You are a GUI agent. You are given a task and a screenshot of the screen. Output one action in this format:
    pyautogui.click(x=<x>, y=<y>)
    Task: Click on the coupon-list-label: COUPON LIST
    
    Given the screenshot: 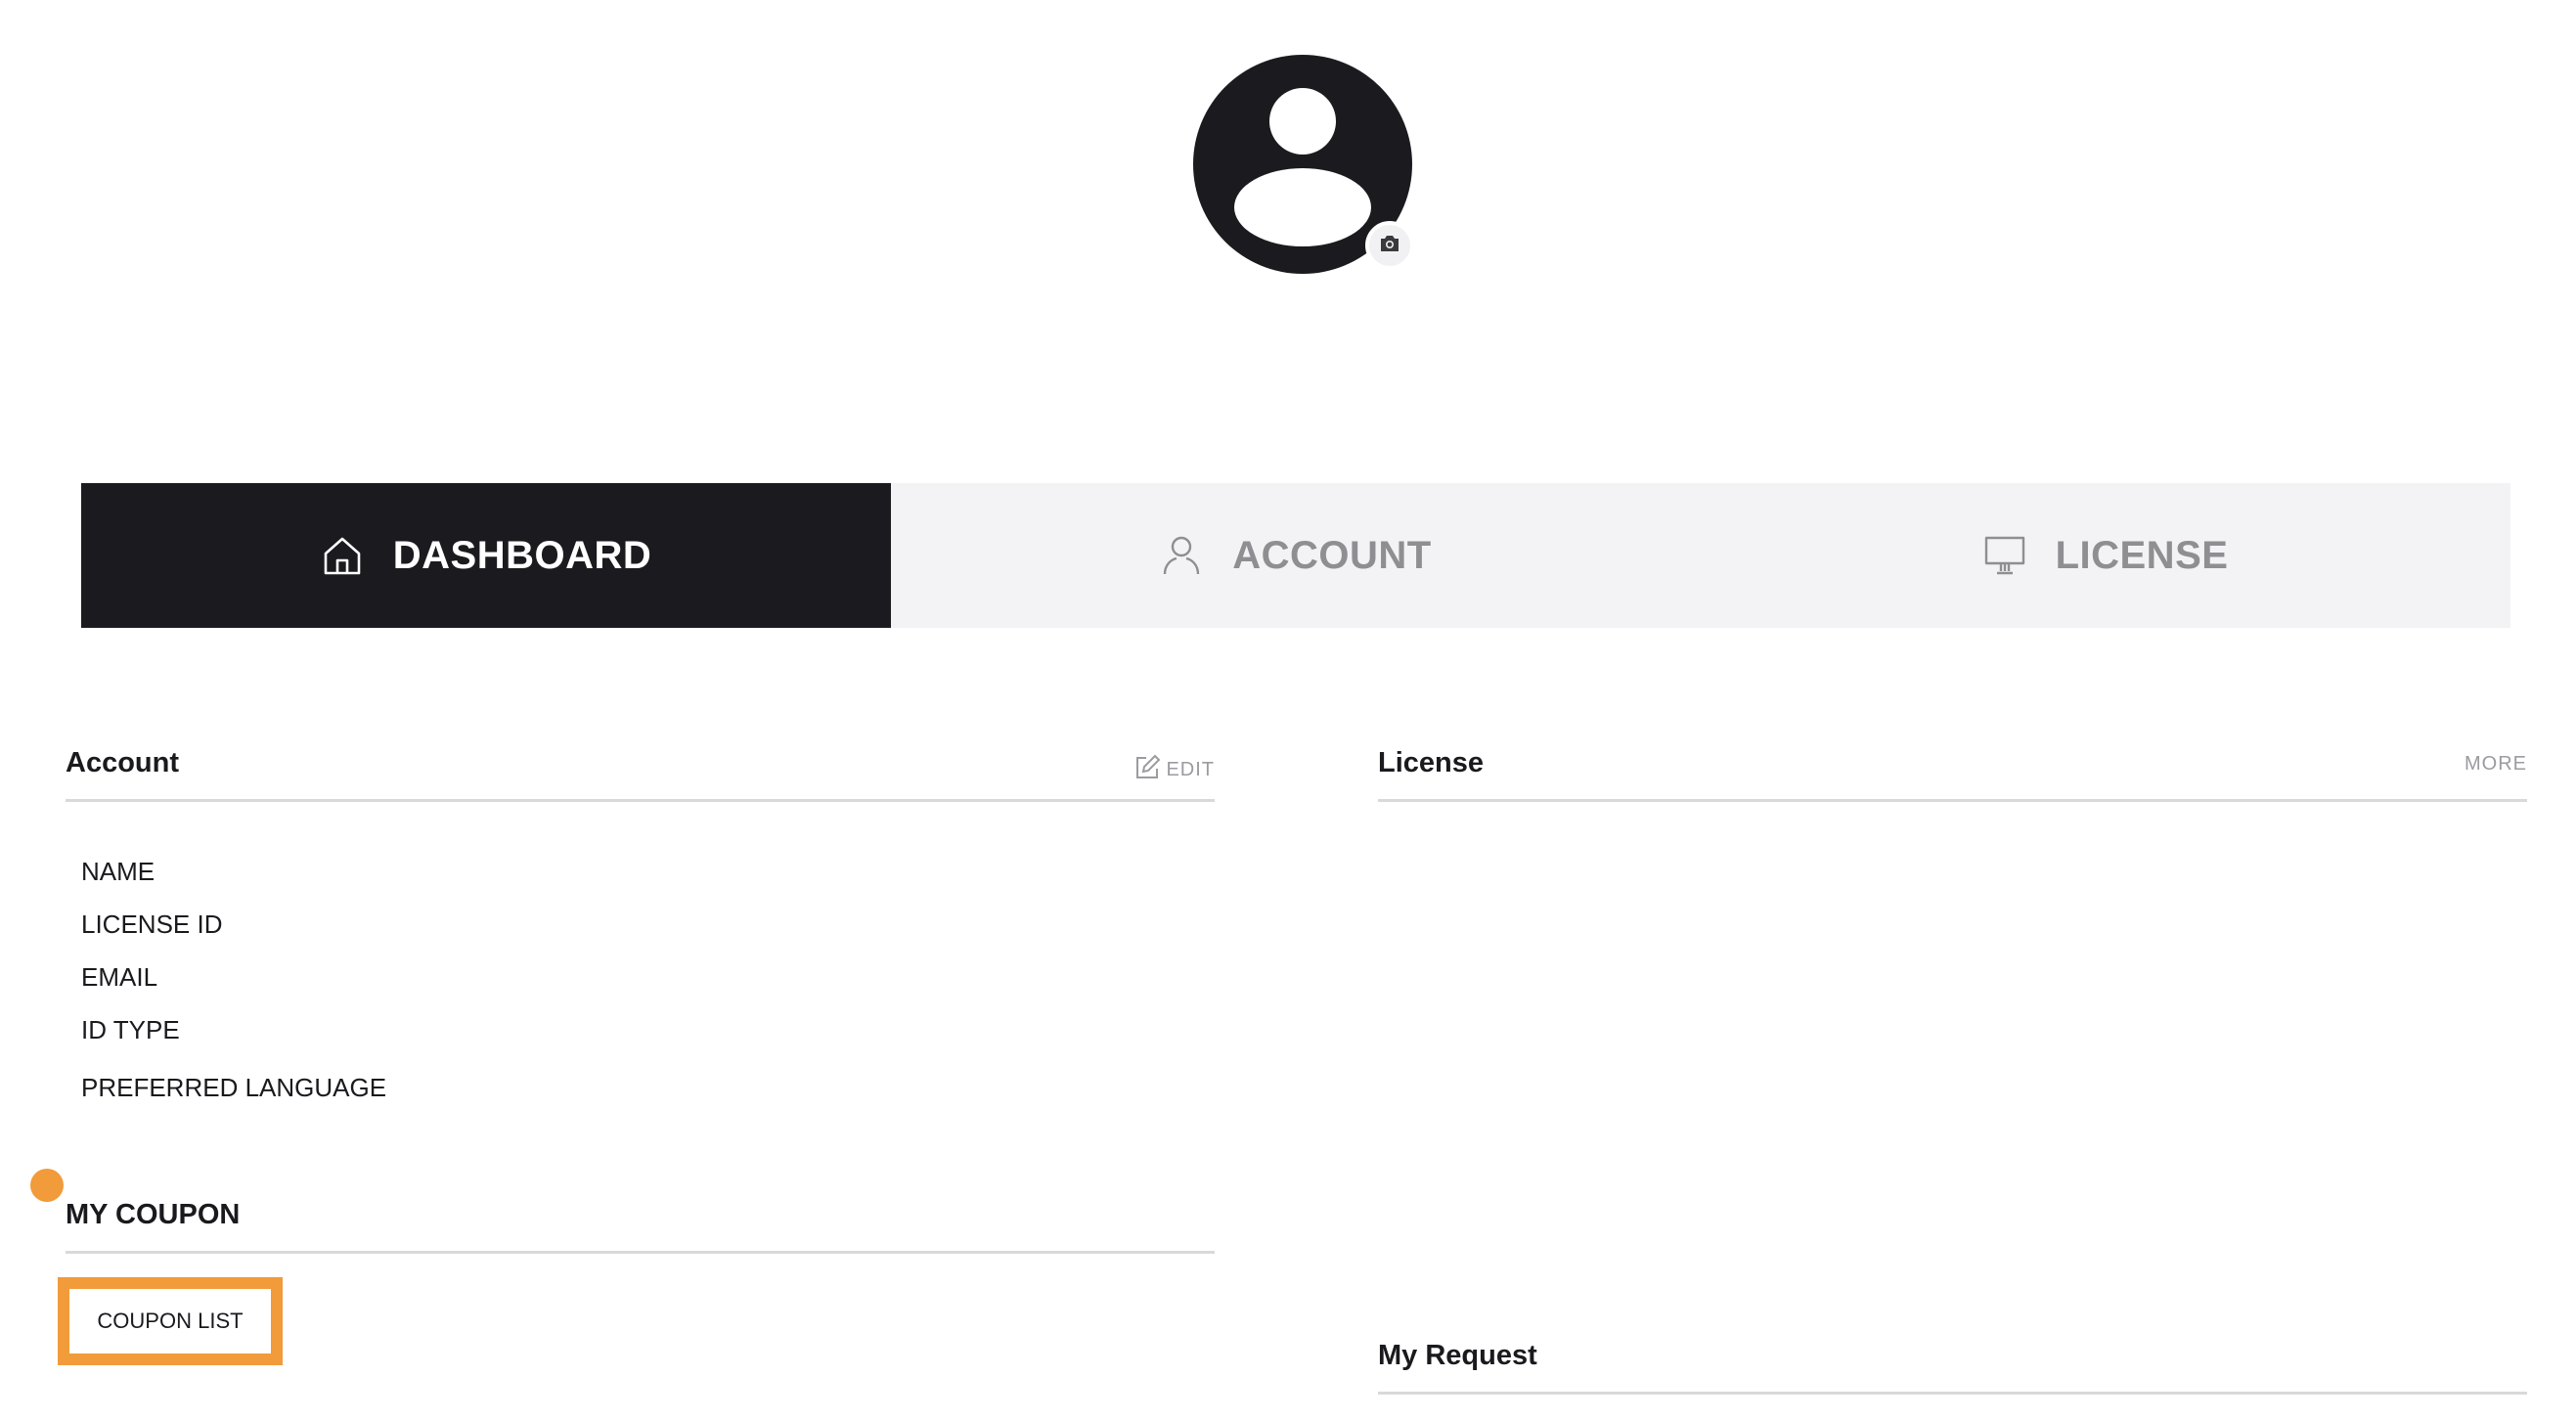 What is the action you would take?
    pyautogui.click(x=171, y=1321)
    